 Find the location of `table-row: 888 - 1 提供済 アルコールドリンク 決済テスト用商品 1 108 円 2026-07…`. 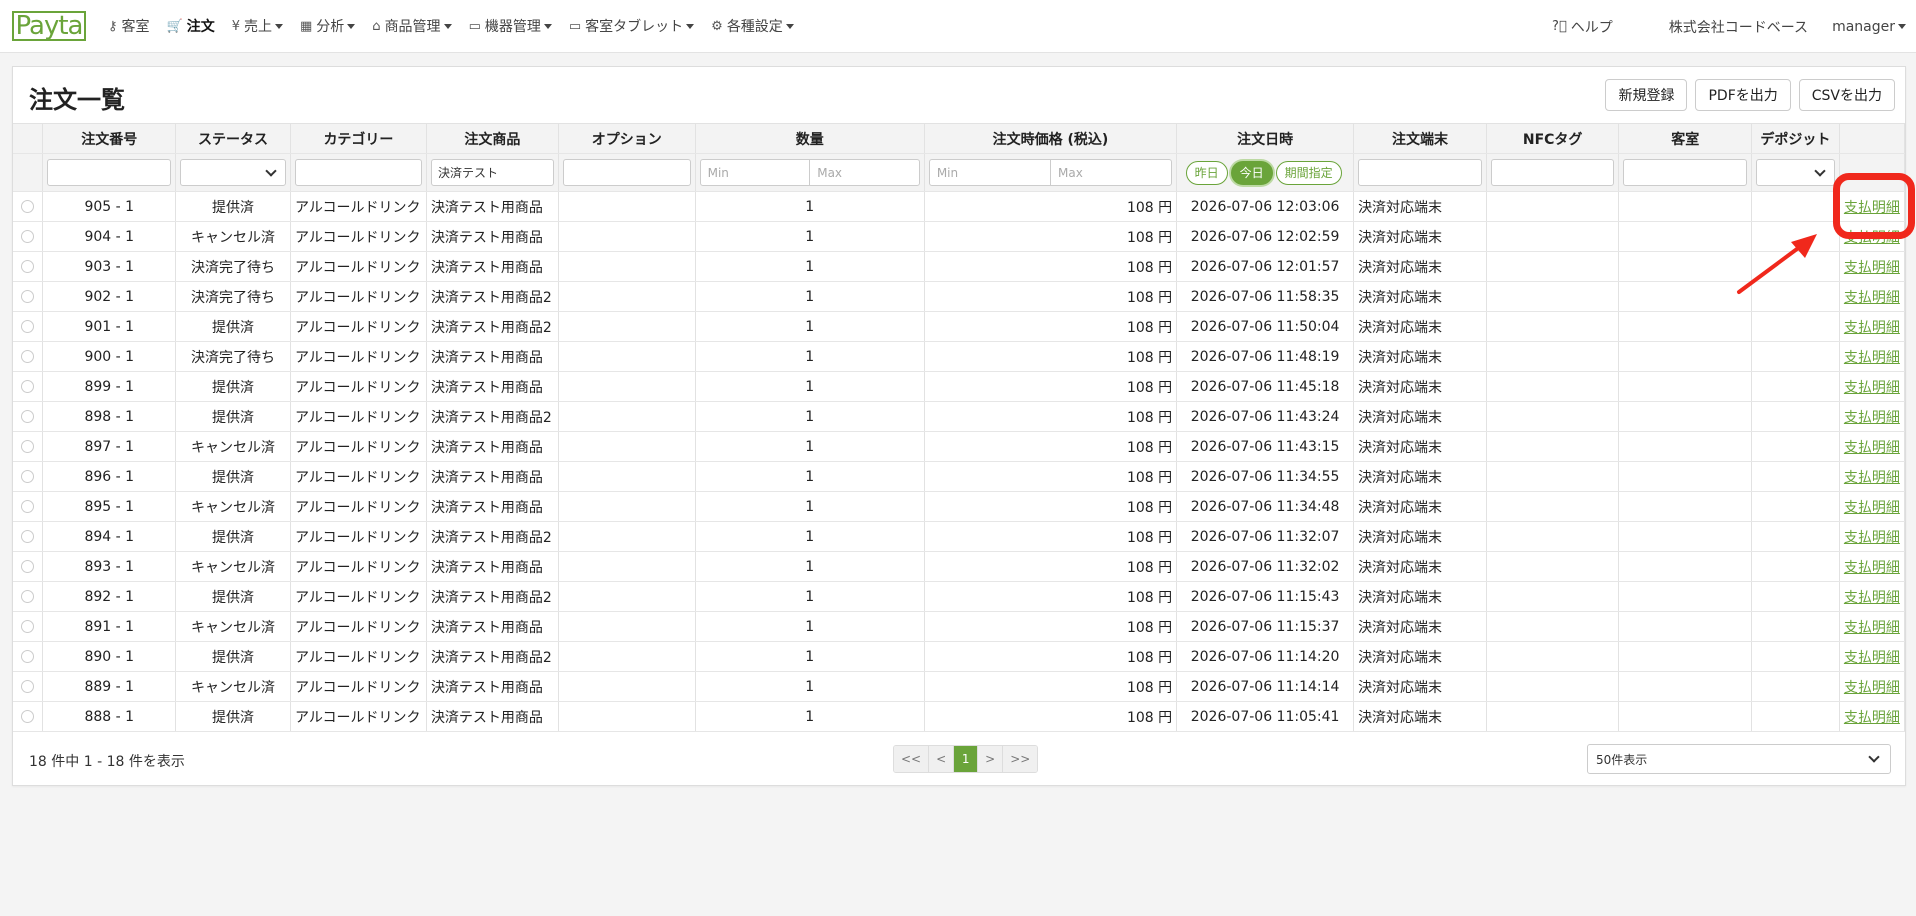

table-row: 888 - 1 提供済 アルコールドリンク 決済テスト用商品 1 108 円 2026-07… is located at coordinates (959, 716).